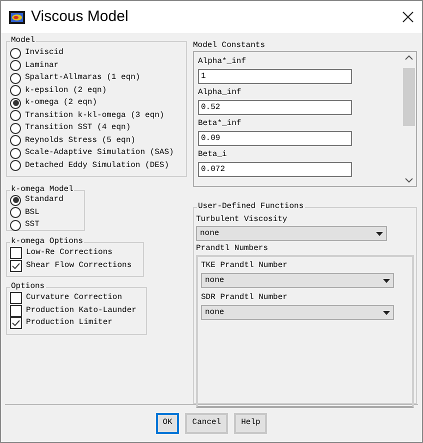 Image resolution: width=423 pixels, height=443 pixels. Describe the element at coordinates (44, 53) in the screenshot. I see `radio-label: Inviscid` at that location.